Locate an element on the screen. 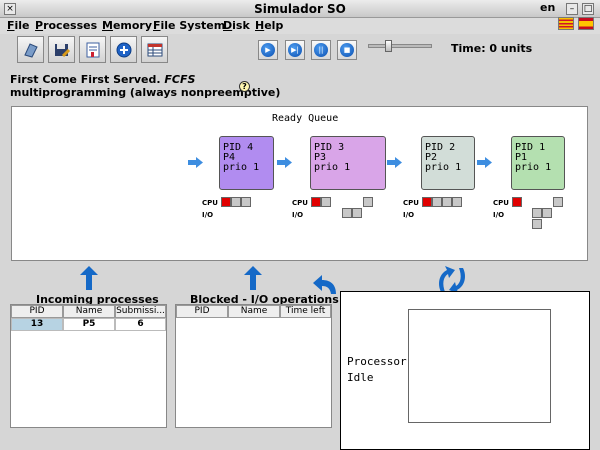 This screenshot has width=600, height=450. save-button is located at coordinates (61, 49).